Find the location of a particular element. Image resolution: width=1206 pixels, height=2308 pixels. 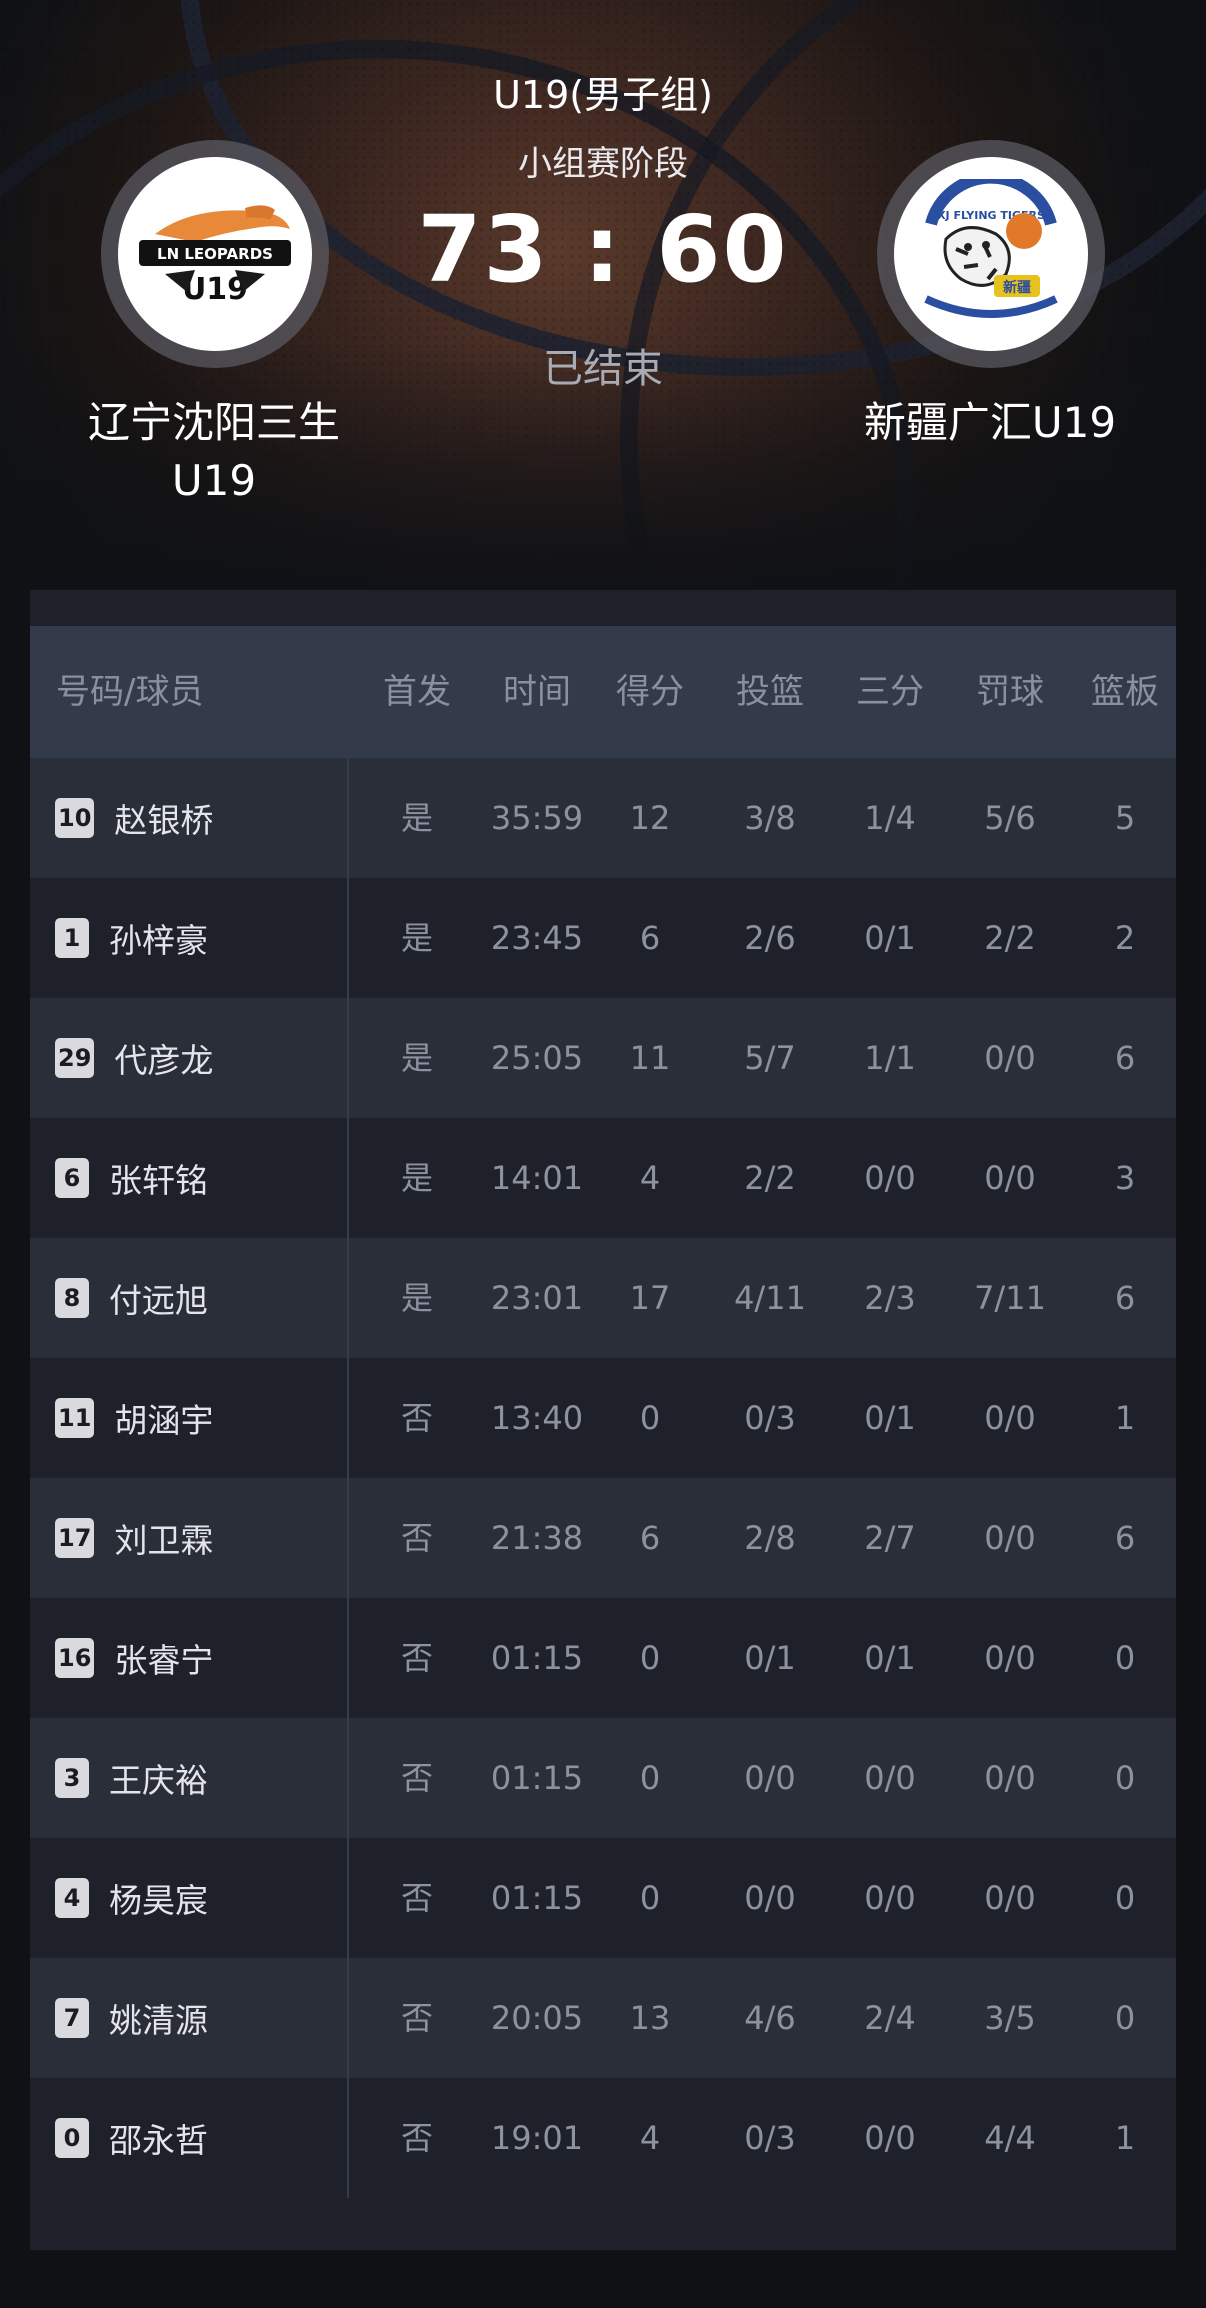

cell-fg: 4/6 is located at coordinates (770, 2018).